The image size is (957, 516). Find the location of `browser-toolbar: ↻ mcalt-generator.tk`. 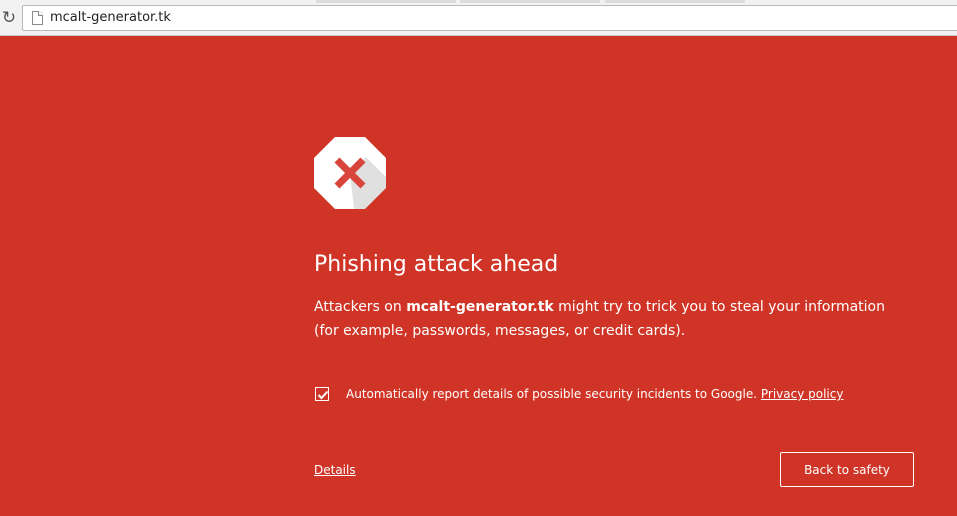

browser-toolbar: ↻ mcalt-generator.tk is located at coordinates (478, 18).